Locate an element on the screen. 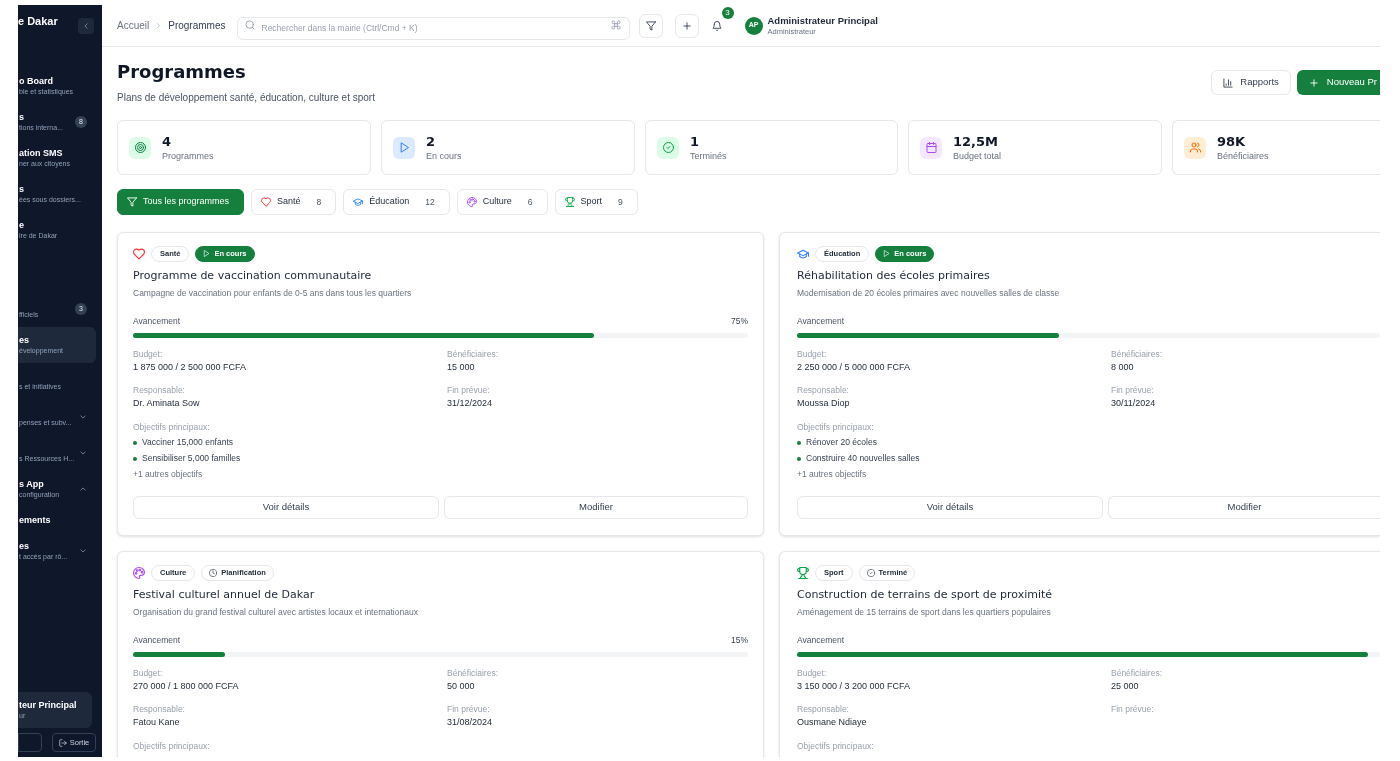  sidebar-item-title: s App is located at coordinates (32, 484).